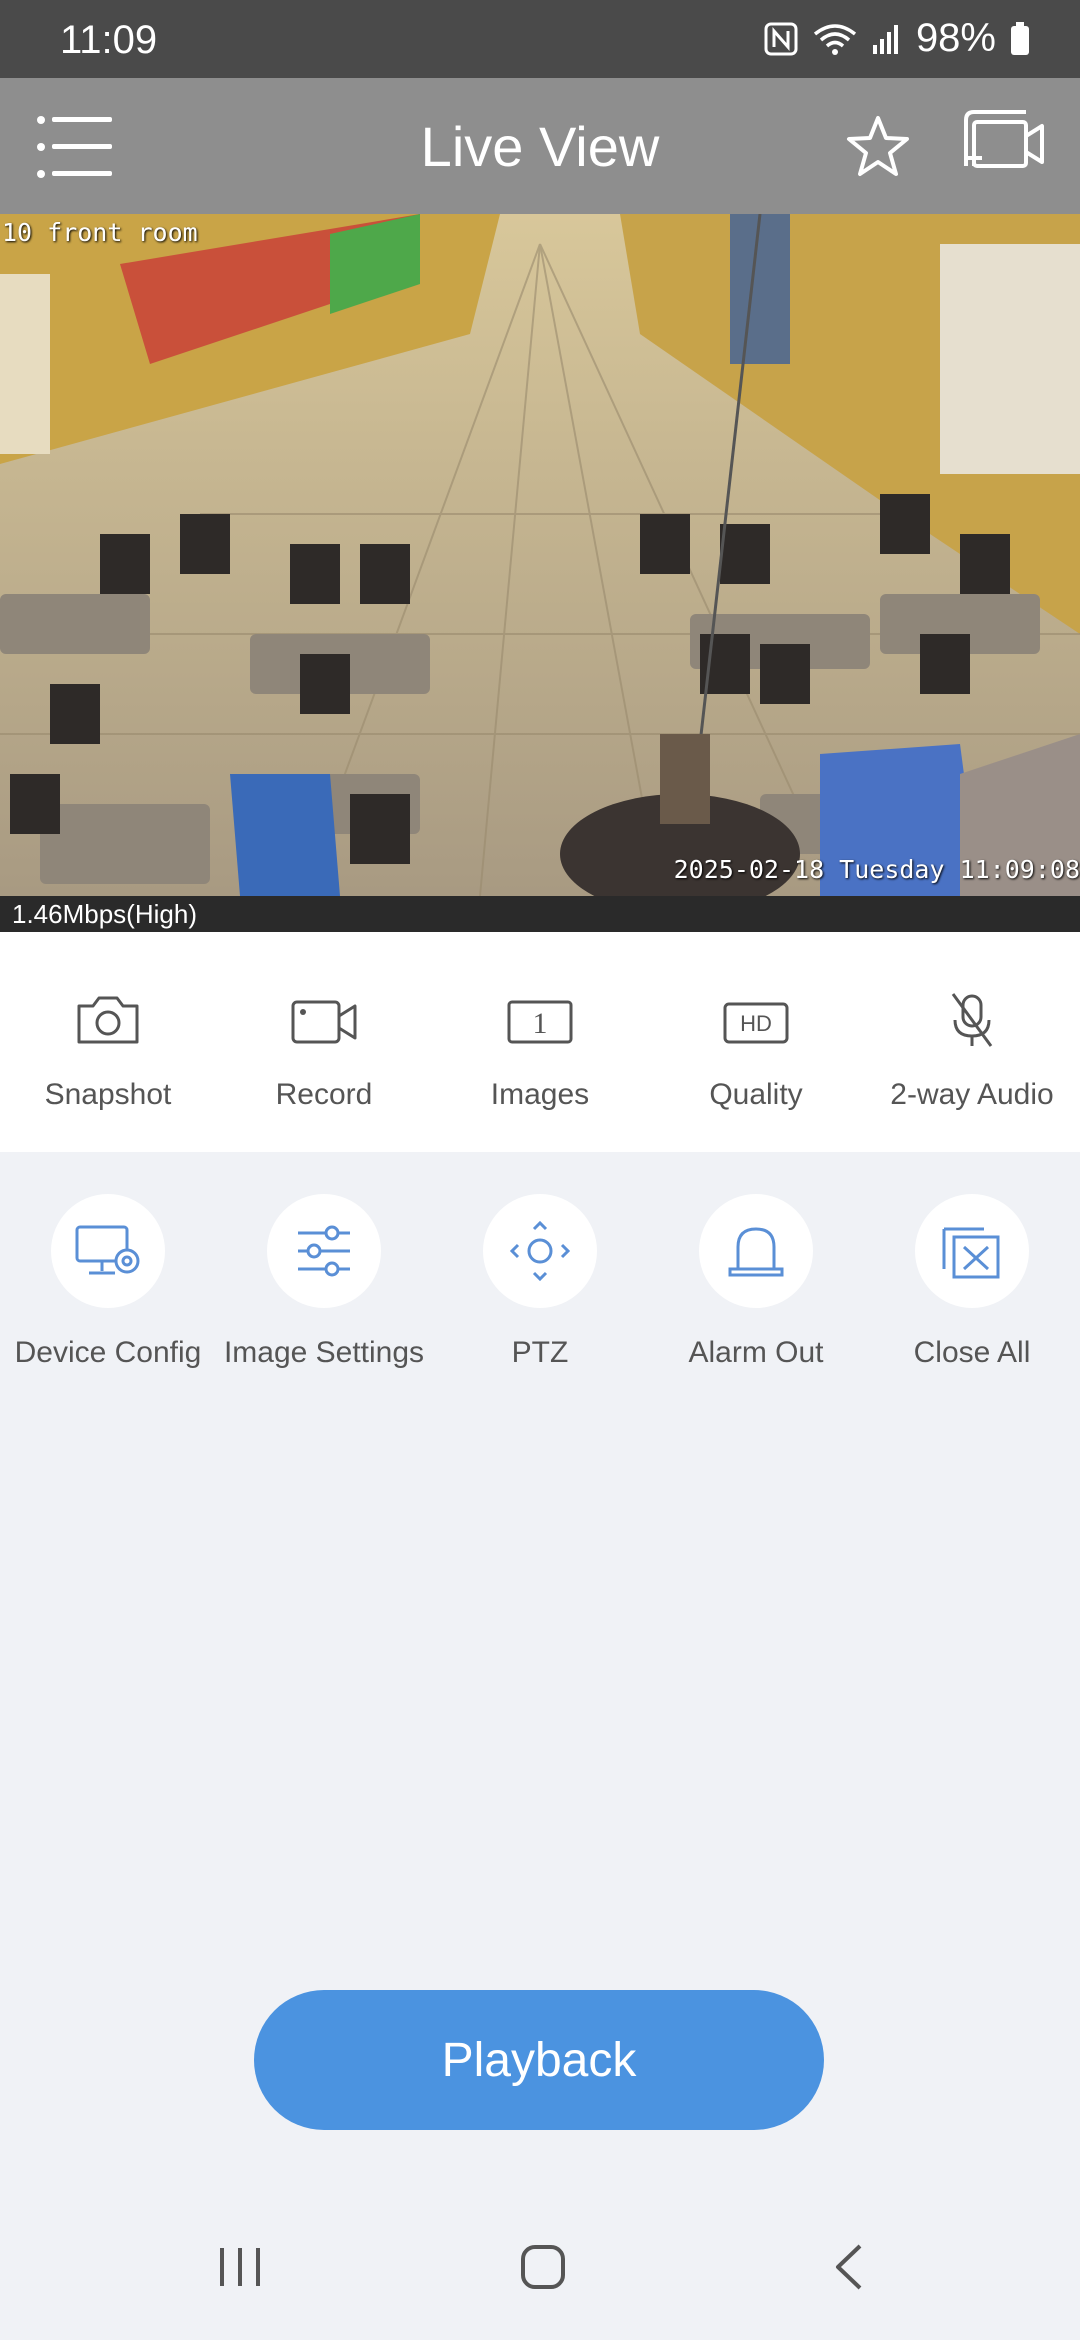  What do you see at coordinates (955, 38) in the screenshot?
I see `battery-percent: 98%` at bounding box center [955, 38].